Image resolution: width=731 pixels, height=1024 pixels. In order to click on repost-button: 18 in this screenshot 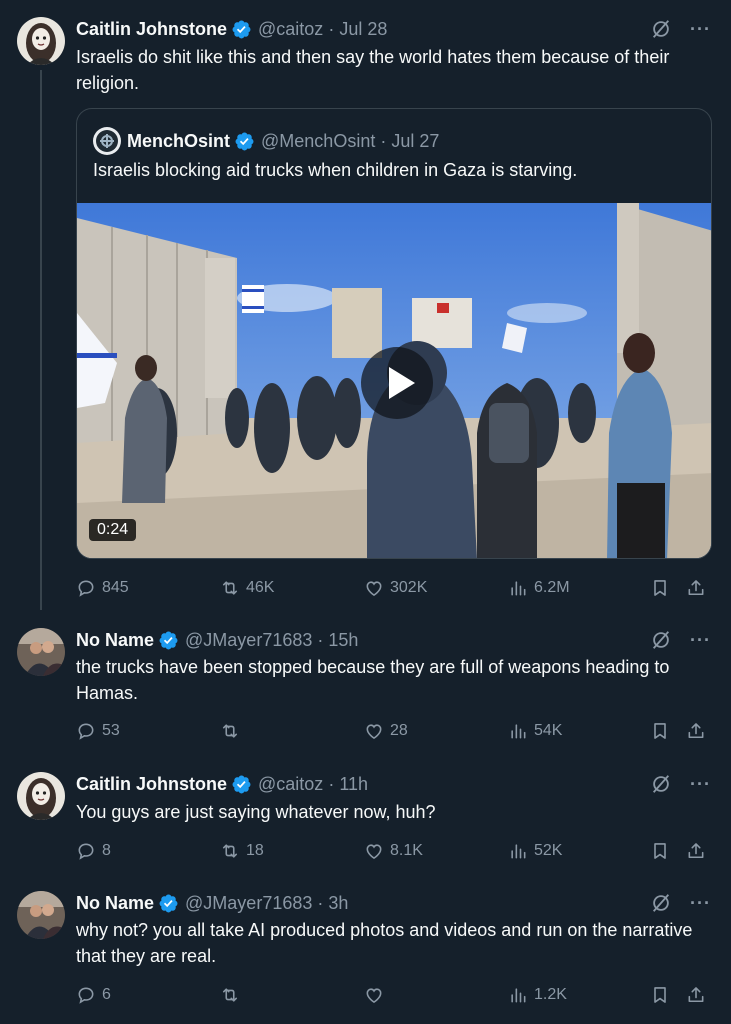, I will do `click(242, 851)`.